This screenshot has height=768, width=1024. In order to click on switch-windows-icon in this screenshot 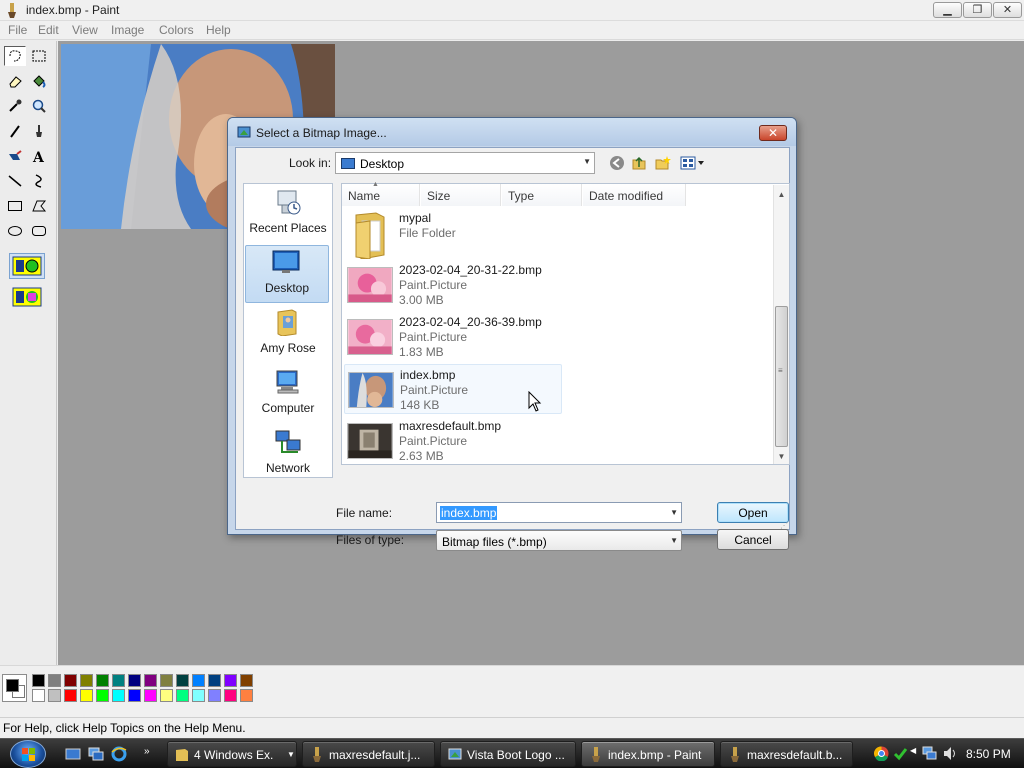, I will do `click(96, 754)`.